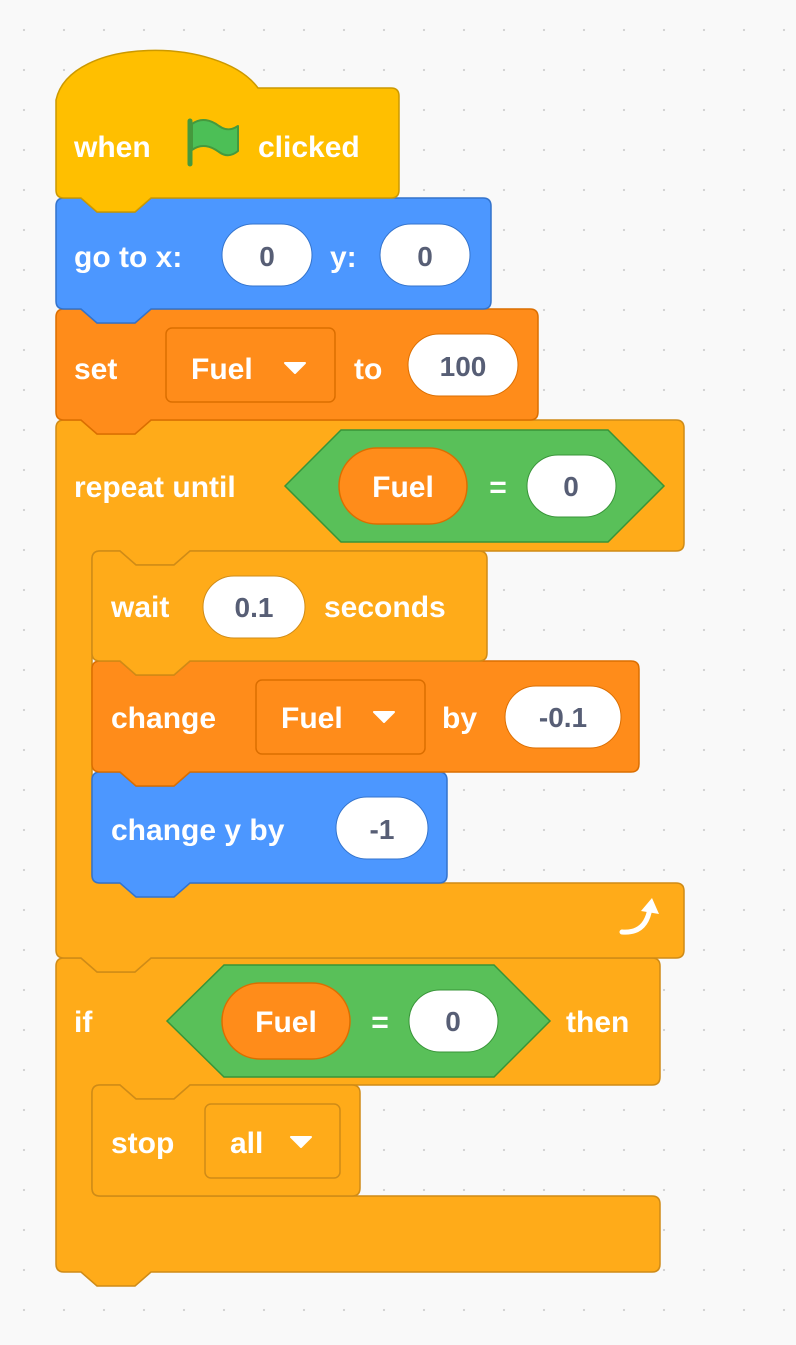 The height and width of the screenshot is (1345, 796). What do you see at coordinates (571, 486) in the screenshot?
I see `repeat-compare-value: 0` at bounding box center [571, 486].